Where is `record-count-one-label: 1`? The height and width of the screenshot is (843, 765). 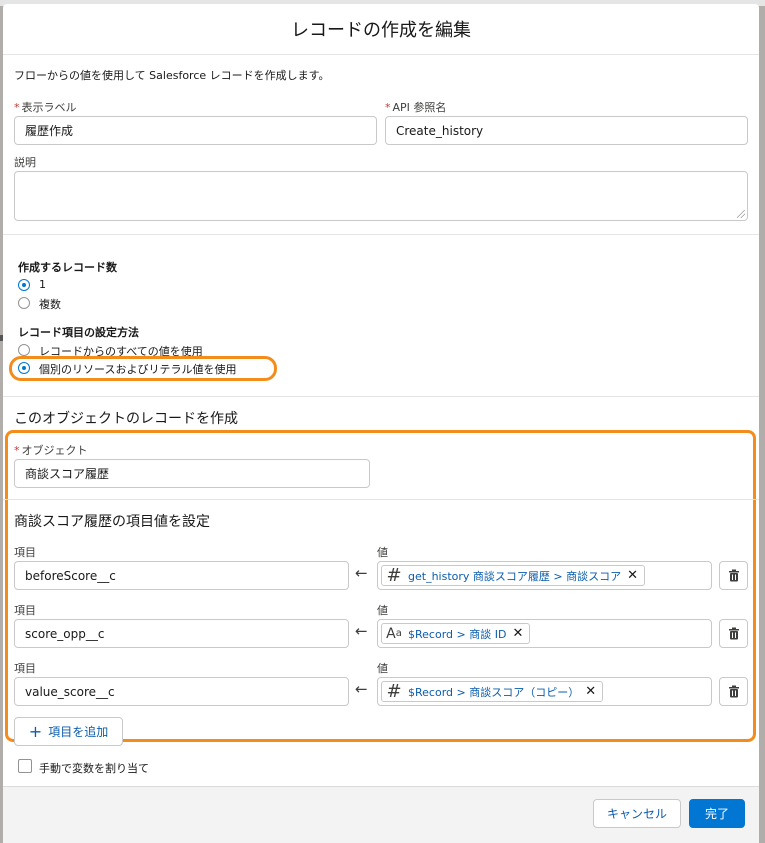 record-count-one-label: 1 is located at coordinates (42, 284).